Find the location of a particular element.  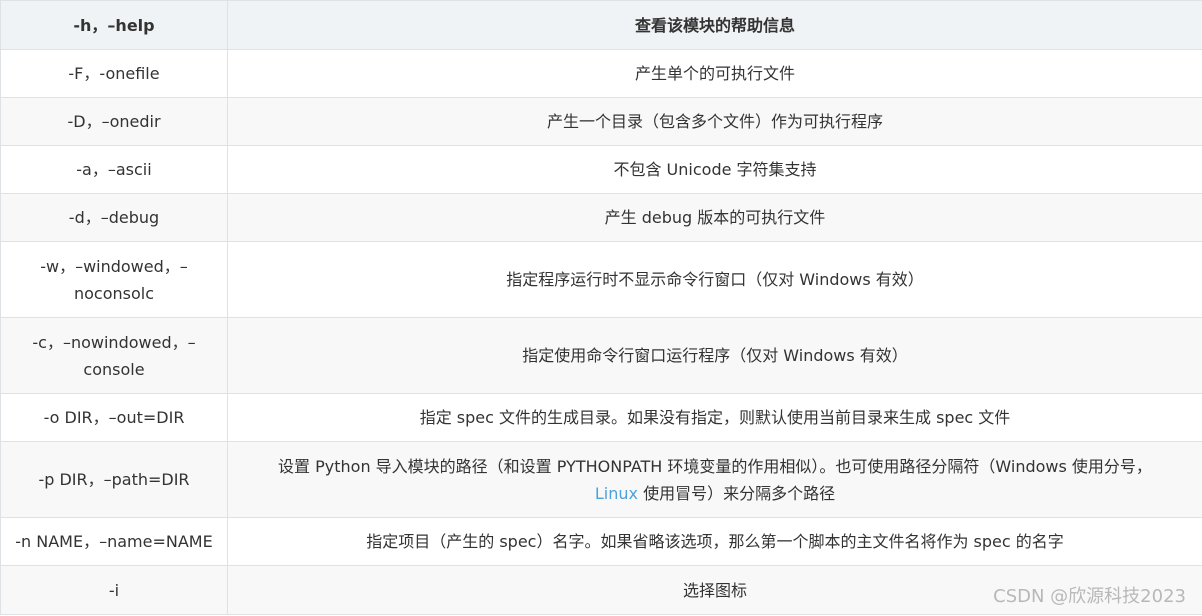

table-row: -a，–ascii 不包含 Unicode 字符集支持 is located at coordinates (601, 169).